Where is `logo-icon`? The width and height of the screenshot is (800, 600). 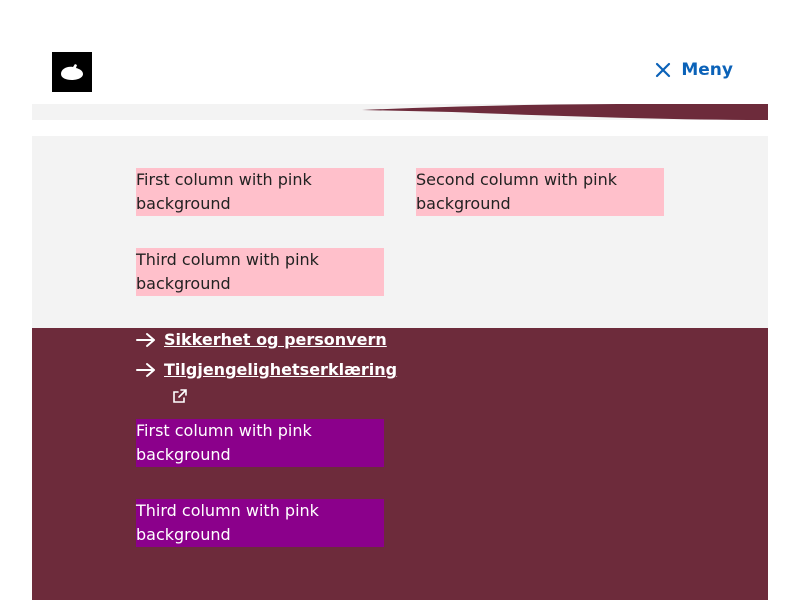 logo-icon is located at coordinates (72, 72).